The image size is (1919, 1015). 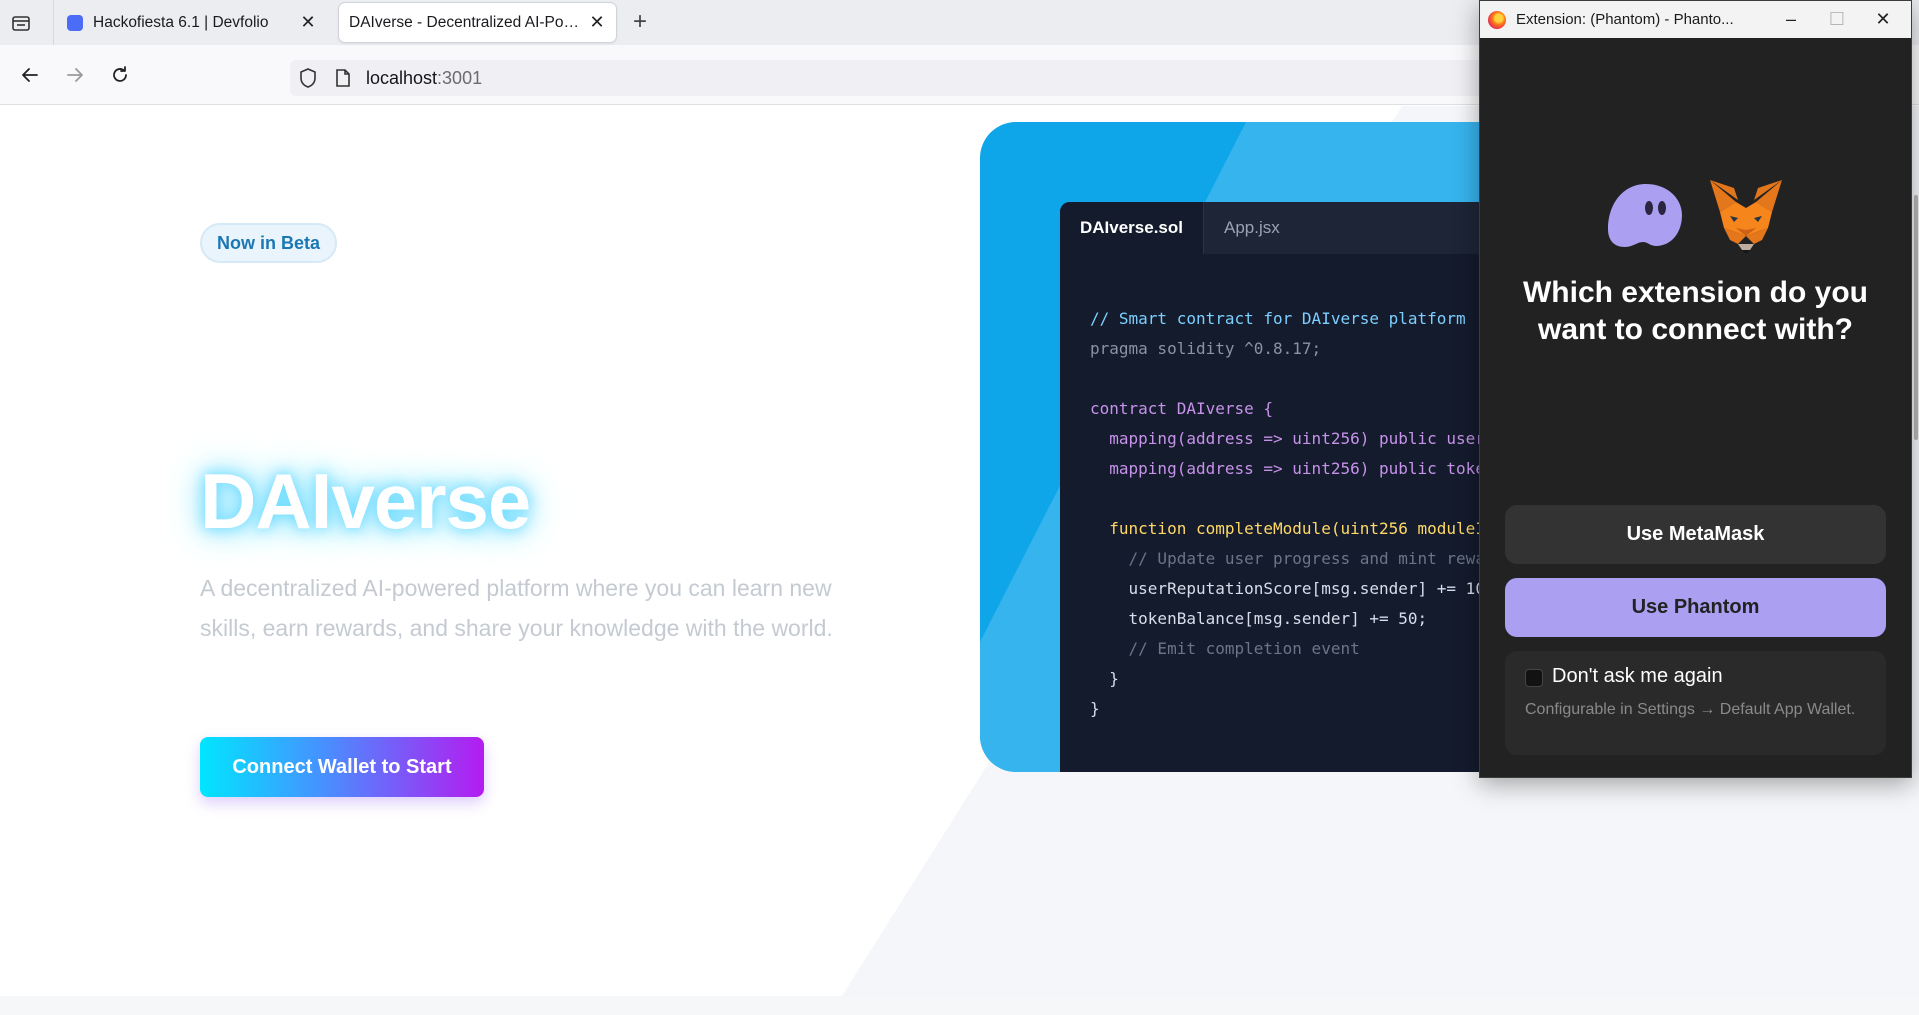 What do you see at coordinates (181, 22) in the screenshot?
I see `tab-title: Hackofiesta 6.1 | Devfolio` at bounding box center [181, 22].